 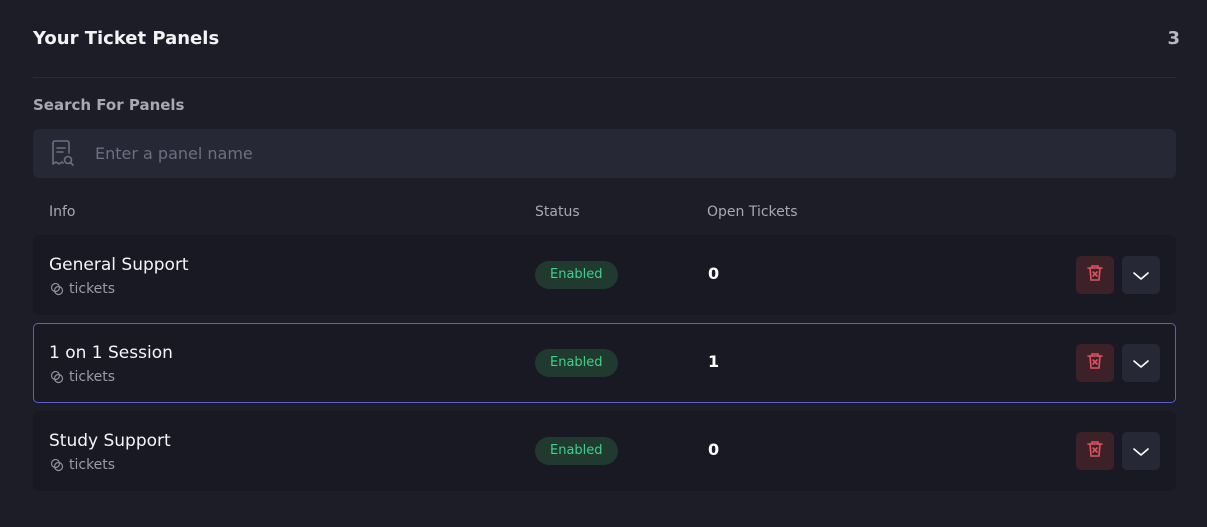 I want to click on panel-name: General Support, so click(x=119, y=265).